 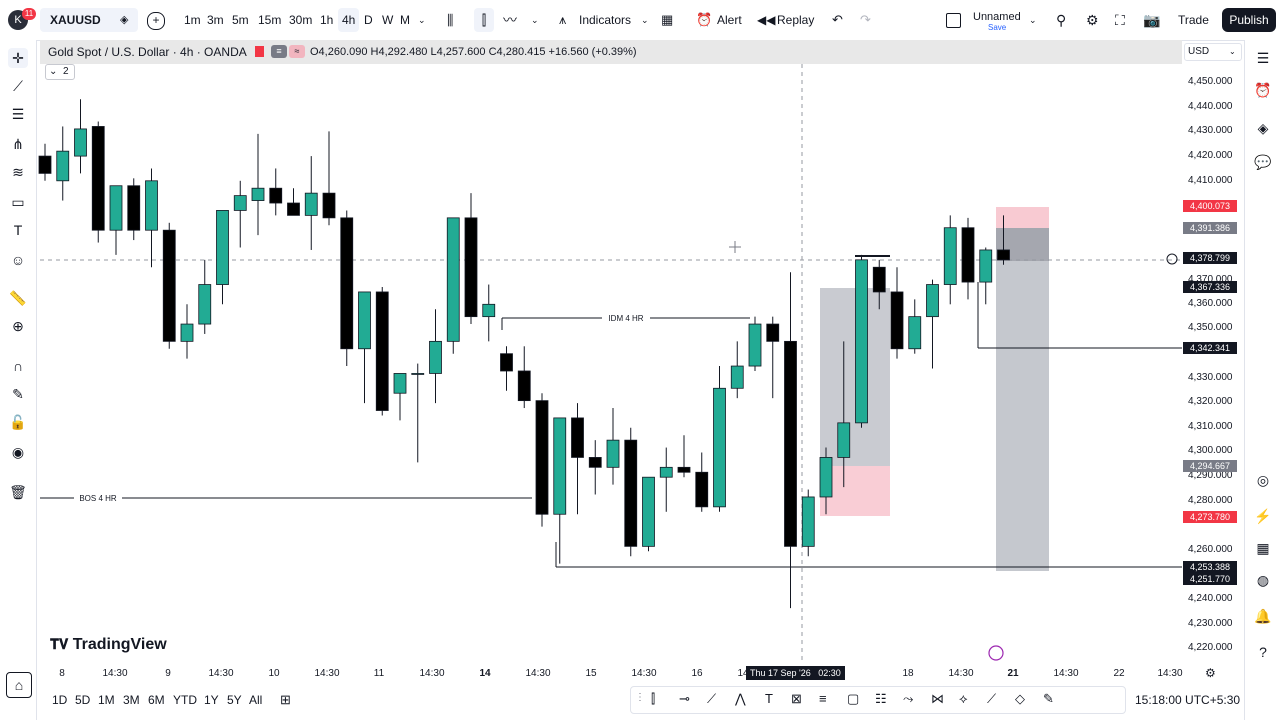 What do you see at coordinates (1213, 52) in the screenshot?
I see `currency-selector: USD ⌄` at bounding box center [1213, 52].